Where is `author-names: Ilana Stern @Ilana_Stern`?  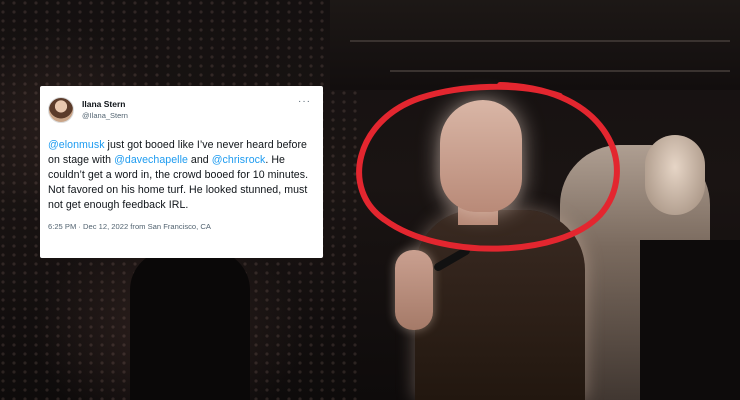 author-names: Ilana Stern @Ilana_Stern is located at coordinates (105, 110).